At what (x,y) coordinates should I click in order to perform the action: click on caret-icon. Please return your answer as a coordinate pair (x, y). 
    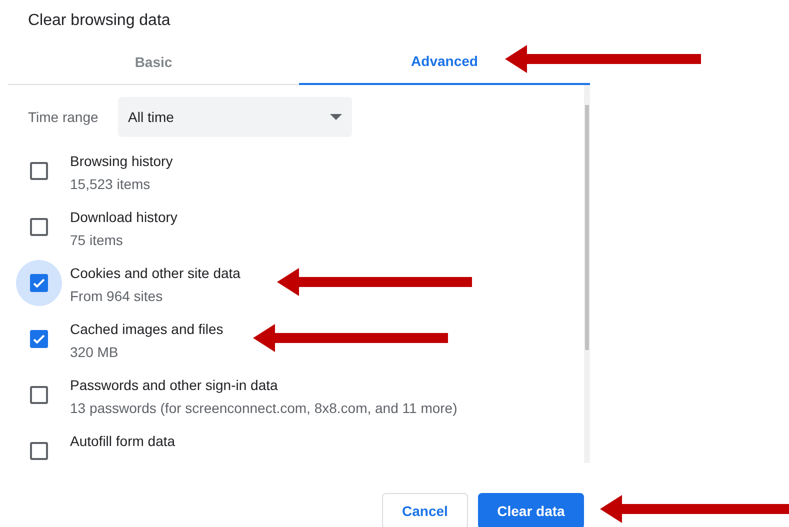
    Looking at the image, I should click on (336, 117).